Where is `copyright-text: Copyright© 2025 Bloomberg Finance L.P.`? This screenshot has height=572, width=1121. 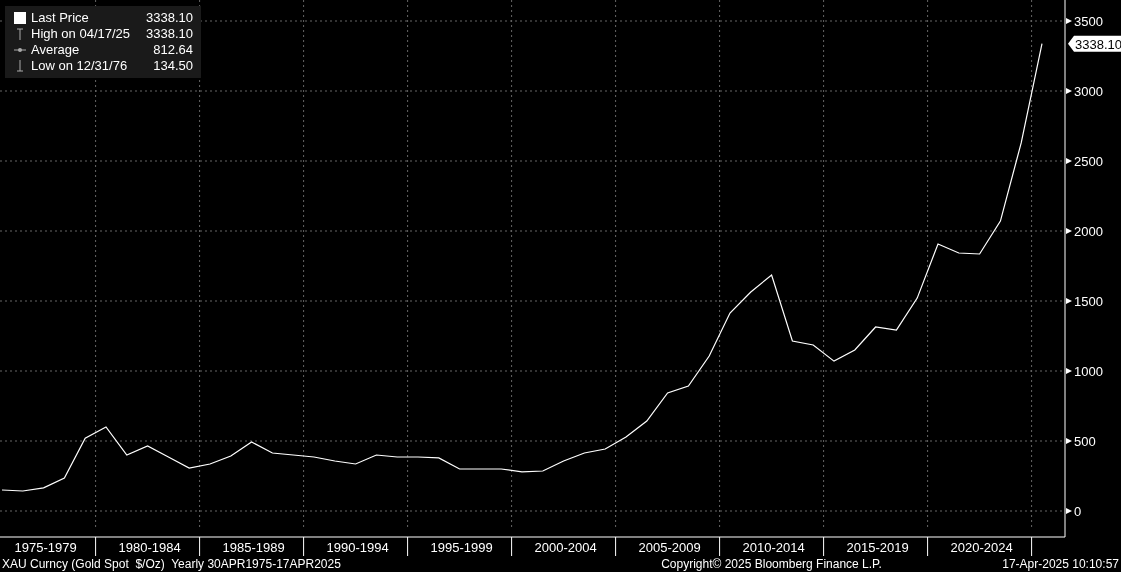
copyright-text: Copyright© 2025 Bloomberg Finance L.P. is located at coordinates (771, 564).